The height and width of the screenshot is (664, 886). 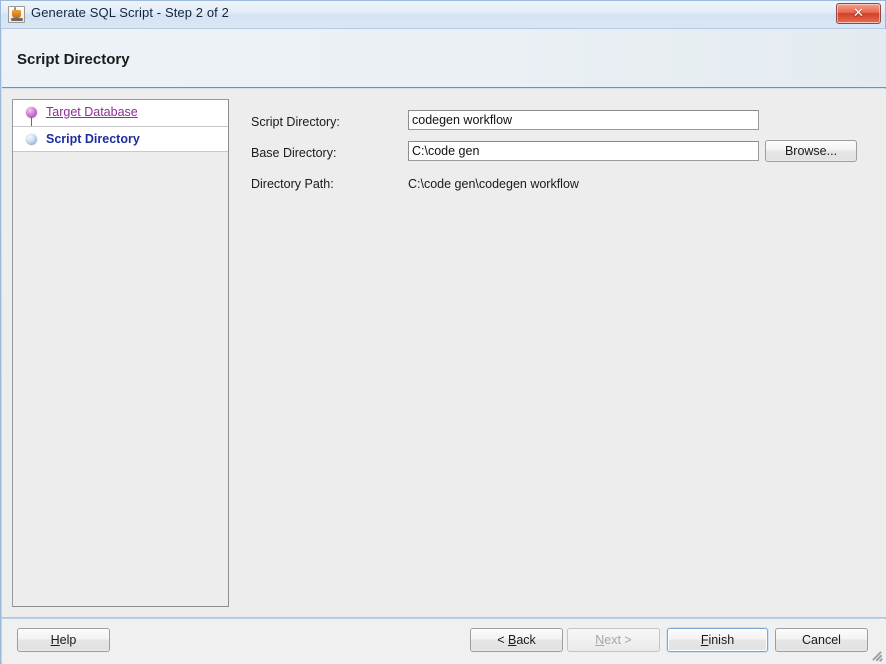 I want to click on close-button: ✕, so click(x=858, y=13).